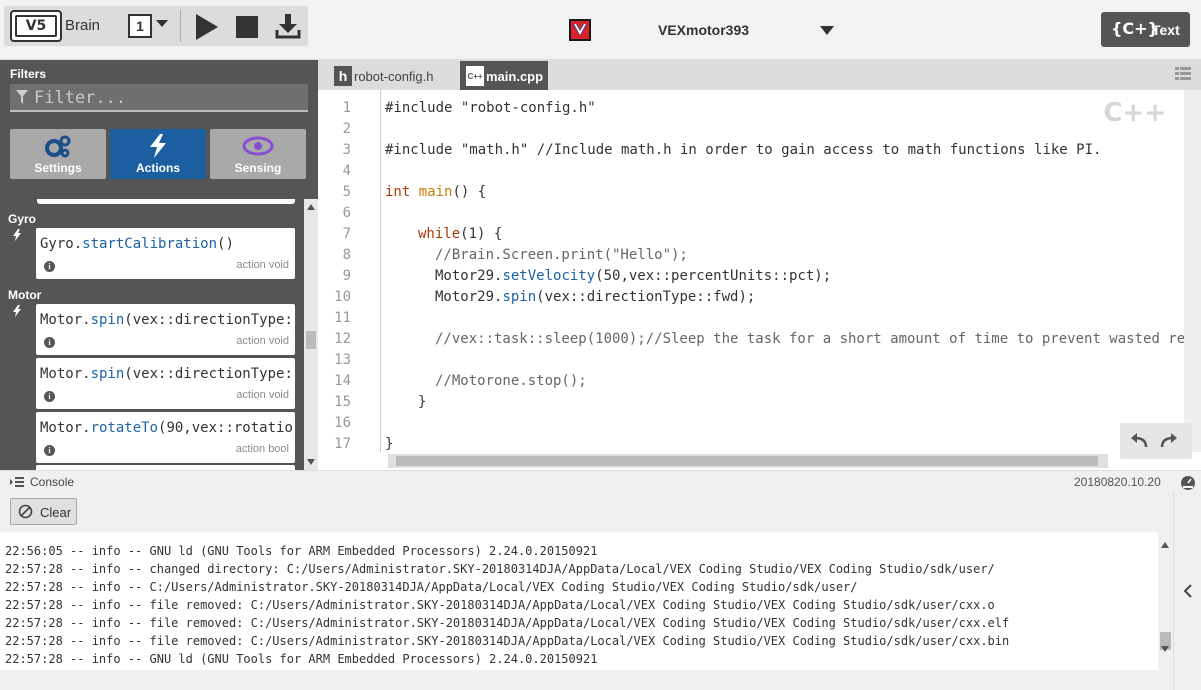  What do you see at coordinates (394, 76) in the screenshot?
I see `tab-label: robot-config.h` at bounding box center [394, 76].